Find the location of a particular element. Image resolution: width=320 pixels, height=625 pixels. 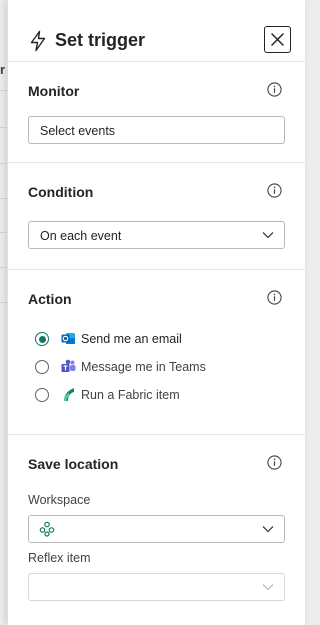

reflex-item-dropdown is located at coordinates (156, 587).